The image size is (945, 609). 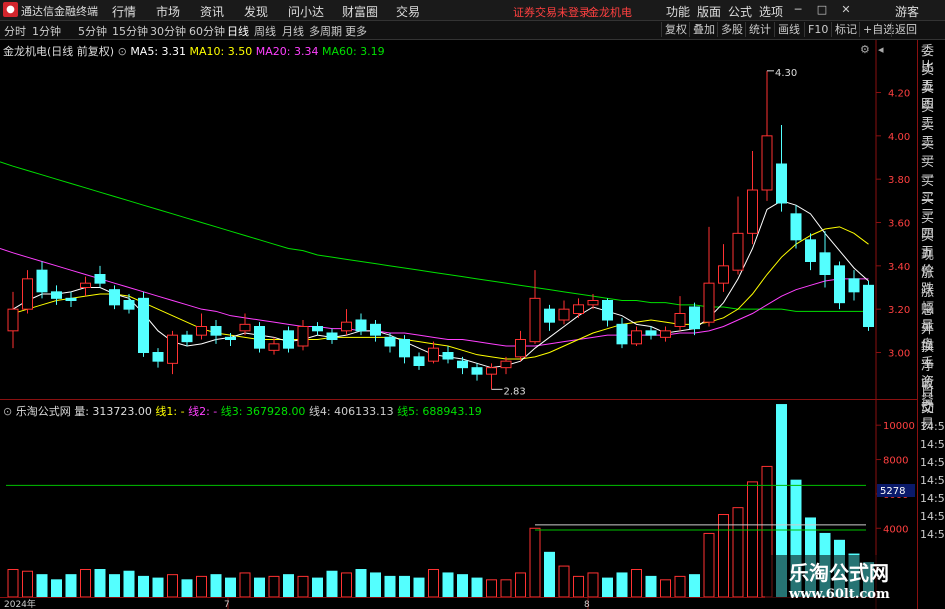 What do you see at coordinates (408, 11) in the screenshot?
I see `menu-trade: 交易` at bounding box center [408, 11].